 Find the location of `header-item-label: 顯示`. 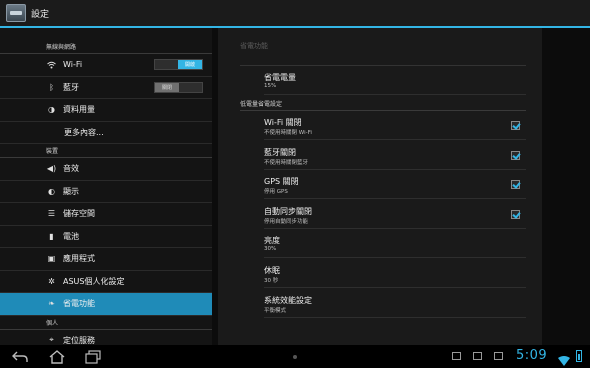

header-item-label: 顯示 is located at coordinates (71, 191).